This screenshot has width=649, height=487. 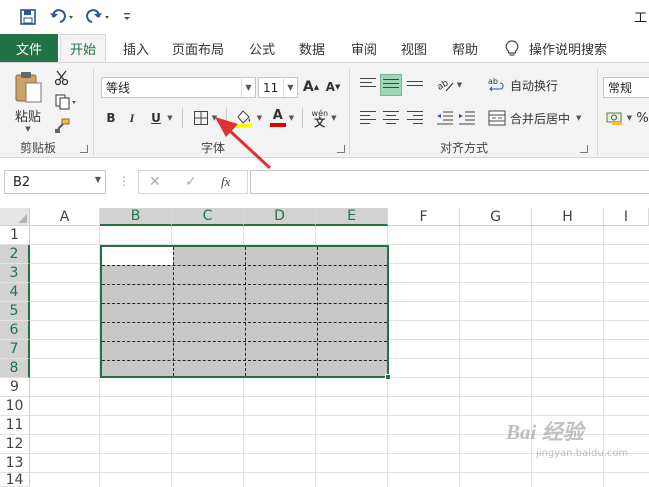 I want to click on clipboard-group-label: 剪贴板, so click(x=38, y=148).